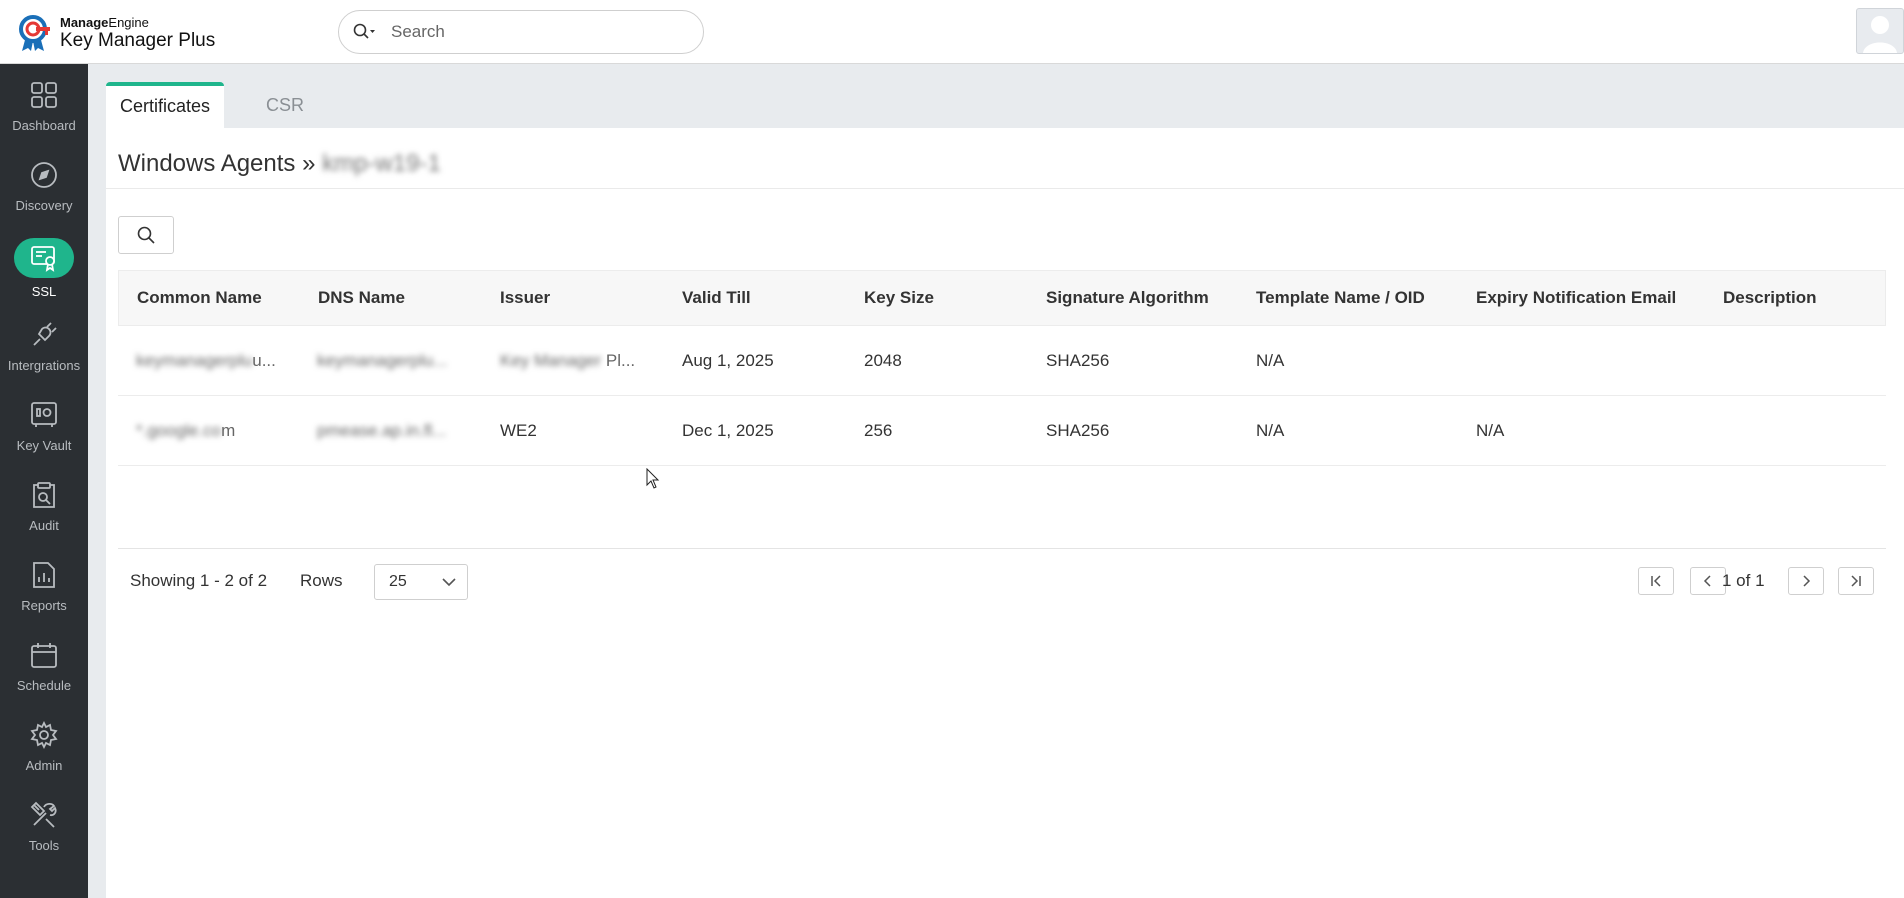  Describe the element at coordinates (44, 765) in the screenshot. I see `sidebar-item-label: Admin` at that location.